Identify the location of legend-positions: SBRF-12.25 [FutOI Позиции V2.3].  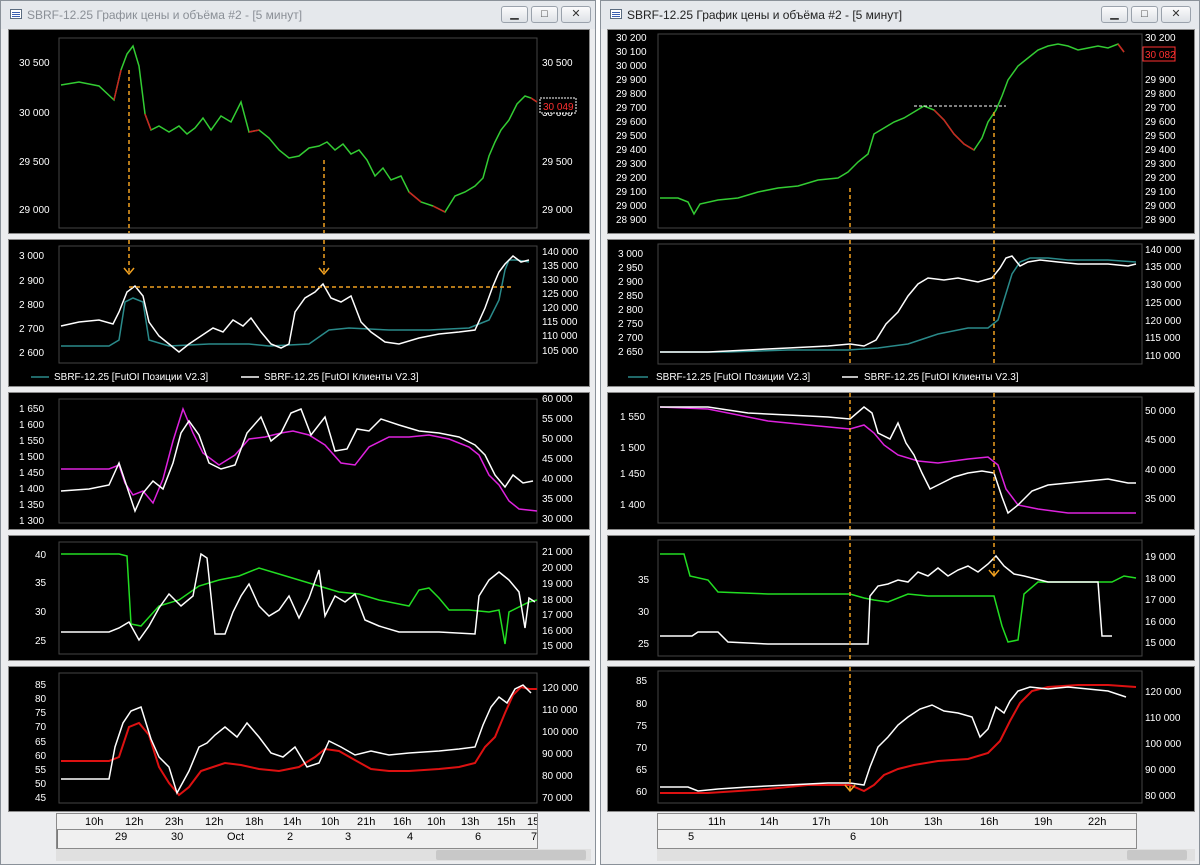
(131, 377).